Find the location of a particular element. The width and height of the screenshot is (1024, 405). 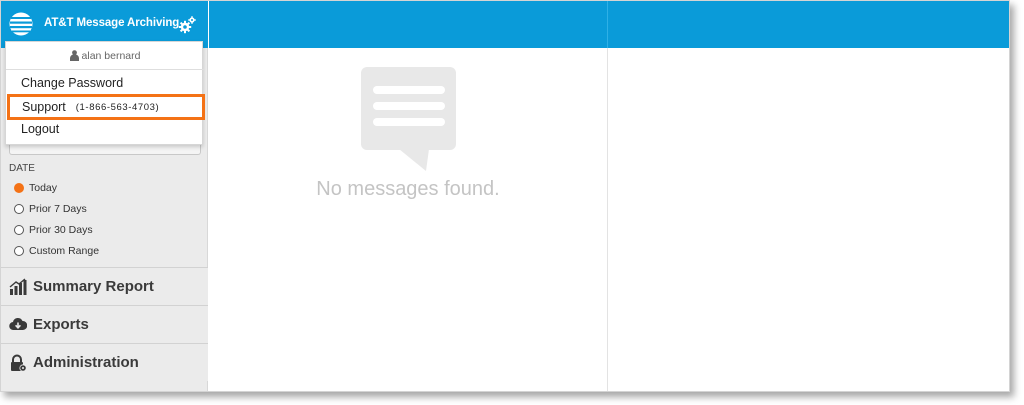

date-option-label: Today is located at coordinates (43, 188).